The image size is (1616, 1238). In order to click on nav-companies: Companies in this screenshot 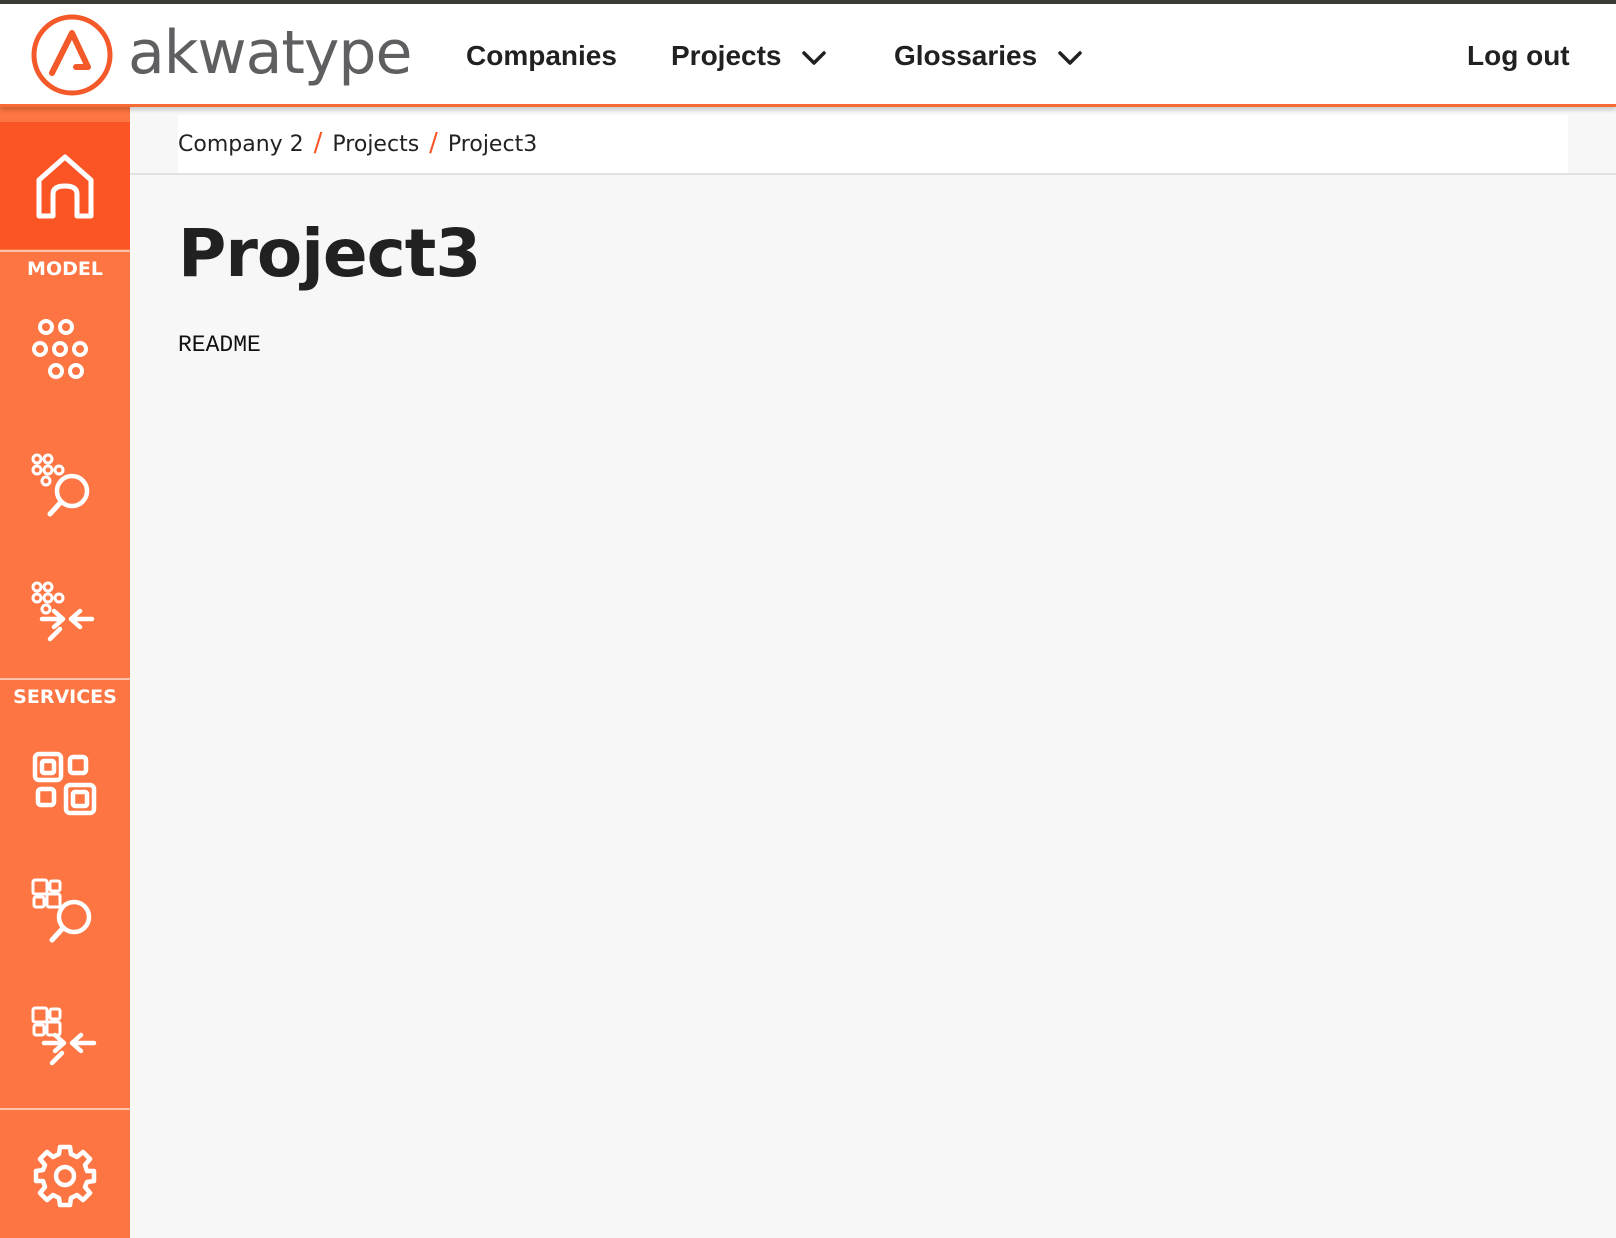, I will do `click(541, 56)`.